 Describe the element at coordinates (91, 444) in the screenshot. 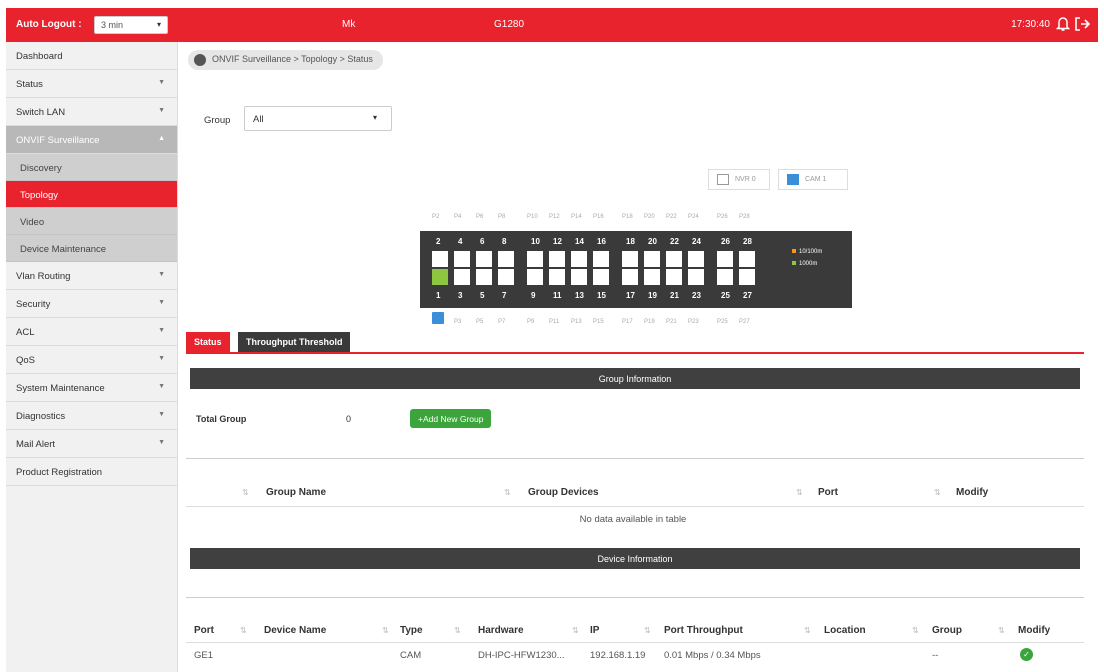

I see `sidebar-item-mail-alert: Mail Alert ▼` at that location.